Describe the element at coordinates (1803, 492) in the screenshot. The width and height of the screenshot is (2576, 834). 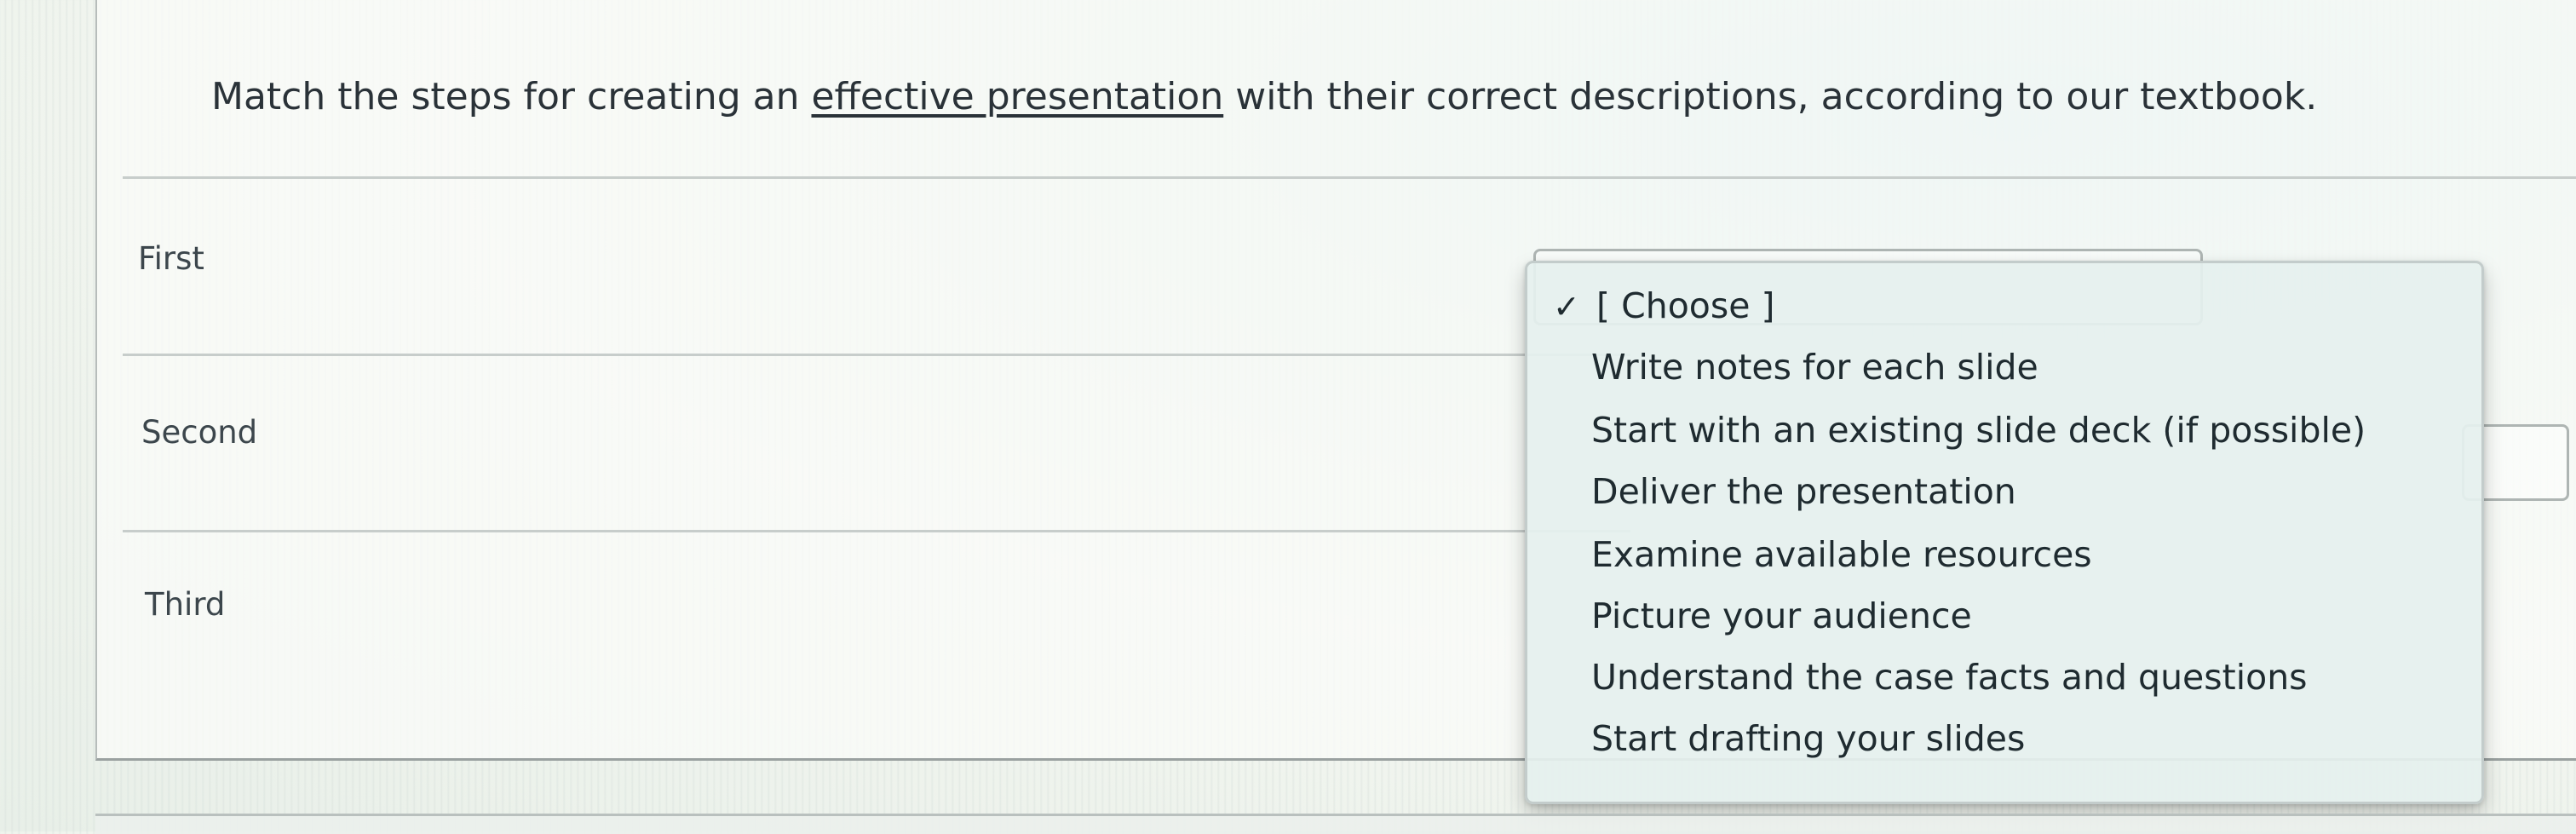
I see `dropdown-option: Deliver the presentation` at that location.